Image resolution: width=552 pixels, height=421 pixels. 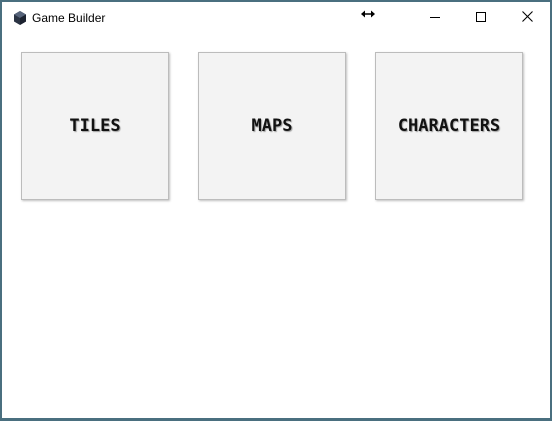 What do you see at coordinates (368, 12) in the screenshot?
I see `horizontal-resize-cursor-icon` at bounding box center [368, 12].